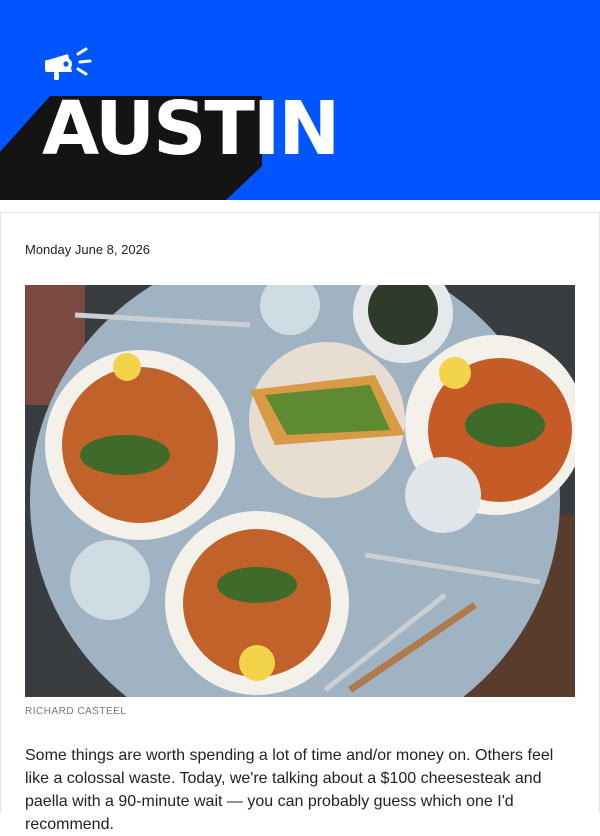 This screenshot has height=836, width=600. I want to click on megaphone-icon, so click(68, 63).